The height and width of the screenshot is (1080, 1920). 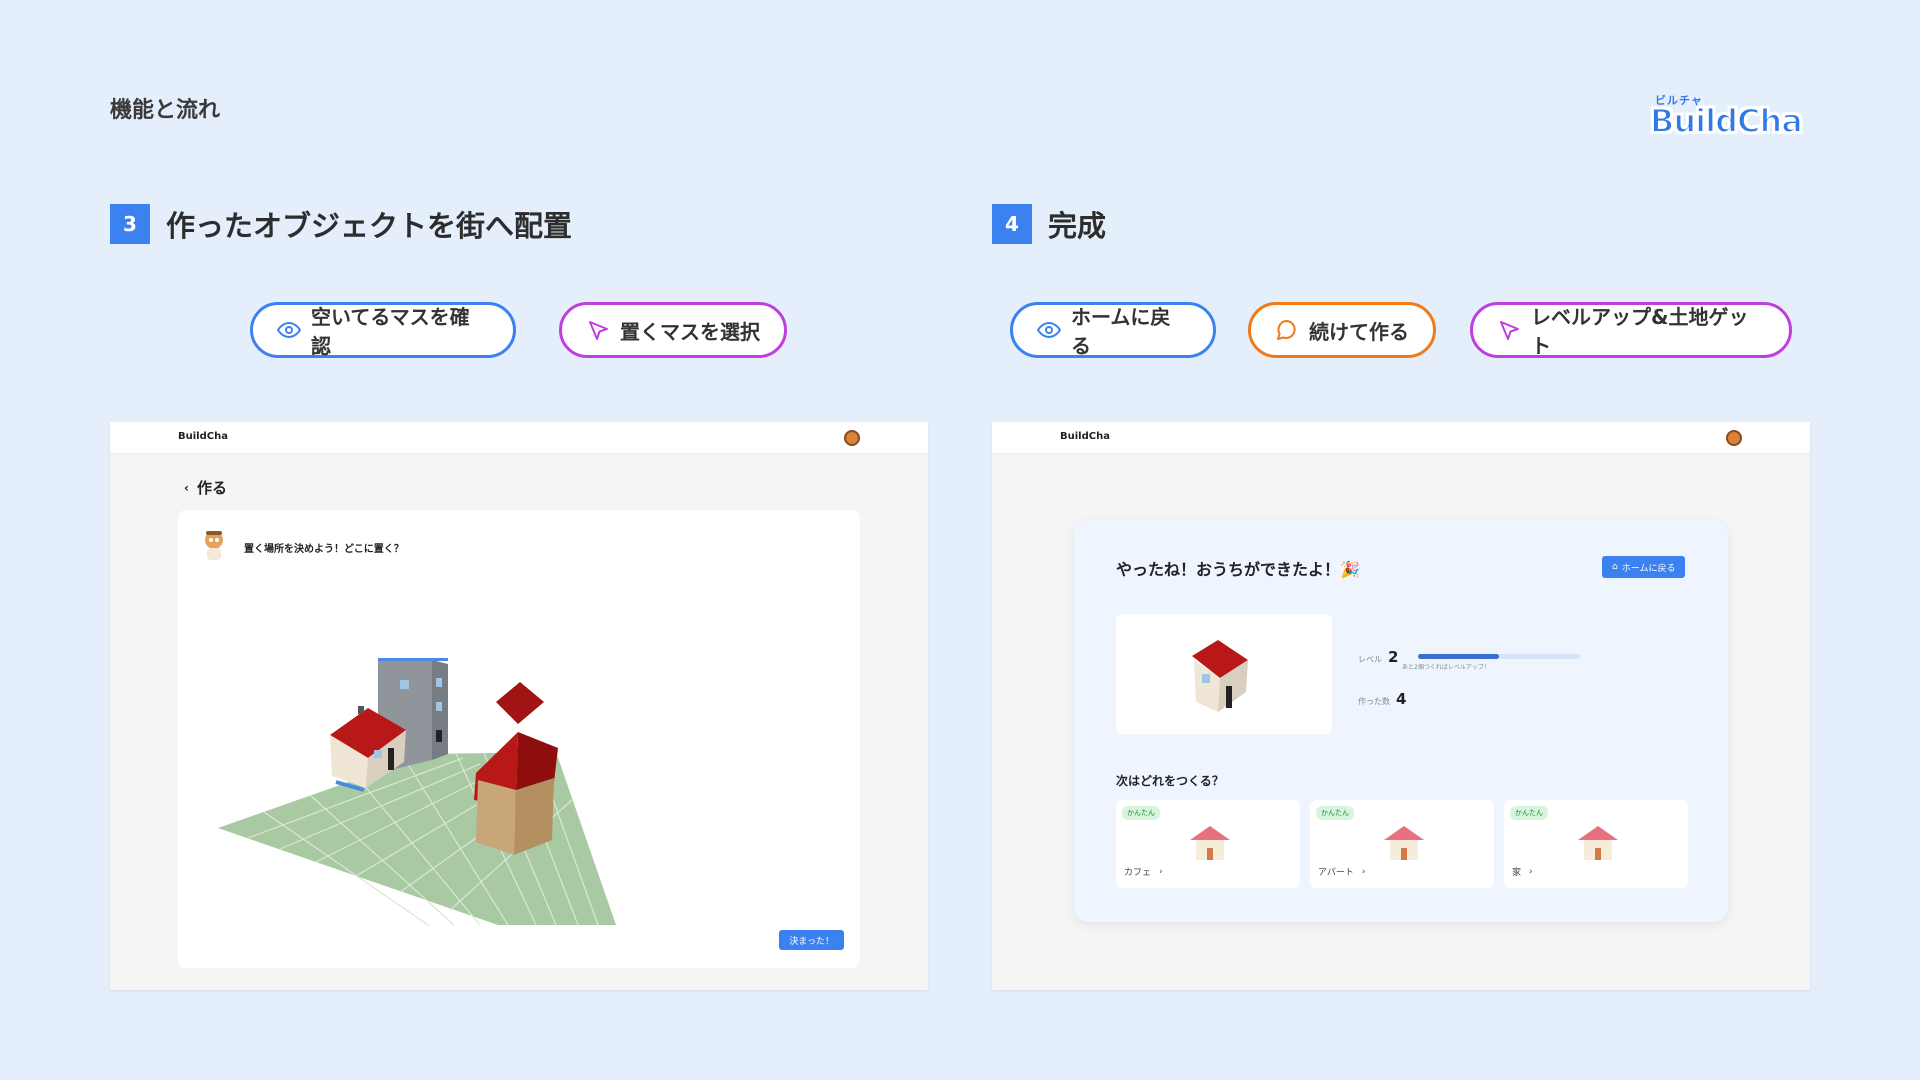 What do you see at coordinates (1517, 873) in the screenshot?
I see `next-item-name: 家` at bounding box center [1517, 873].